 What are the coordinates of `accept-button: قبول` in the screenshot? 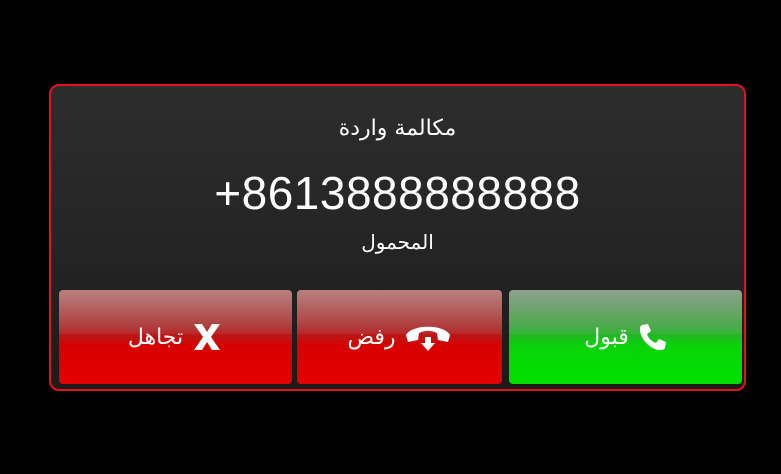 It's located at (625, 337).